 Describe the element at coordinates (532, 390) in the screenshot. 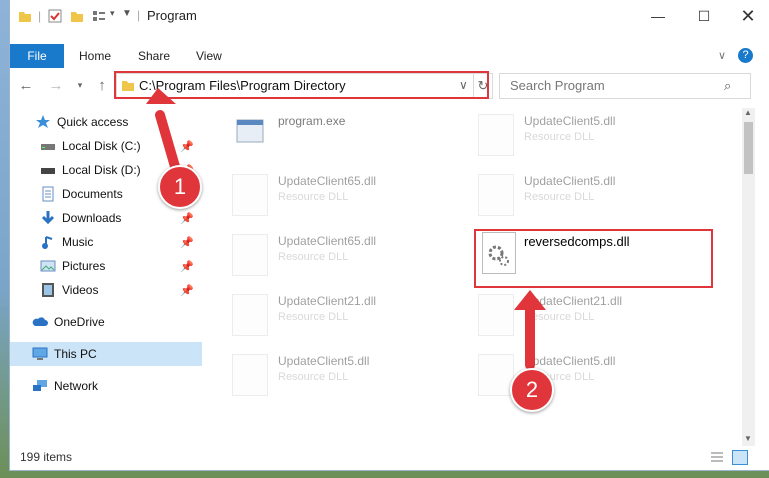

I see `step-2-badge: 2` at that location.